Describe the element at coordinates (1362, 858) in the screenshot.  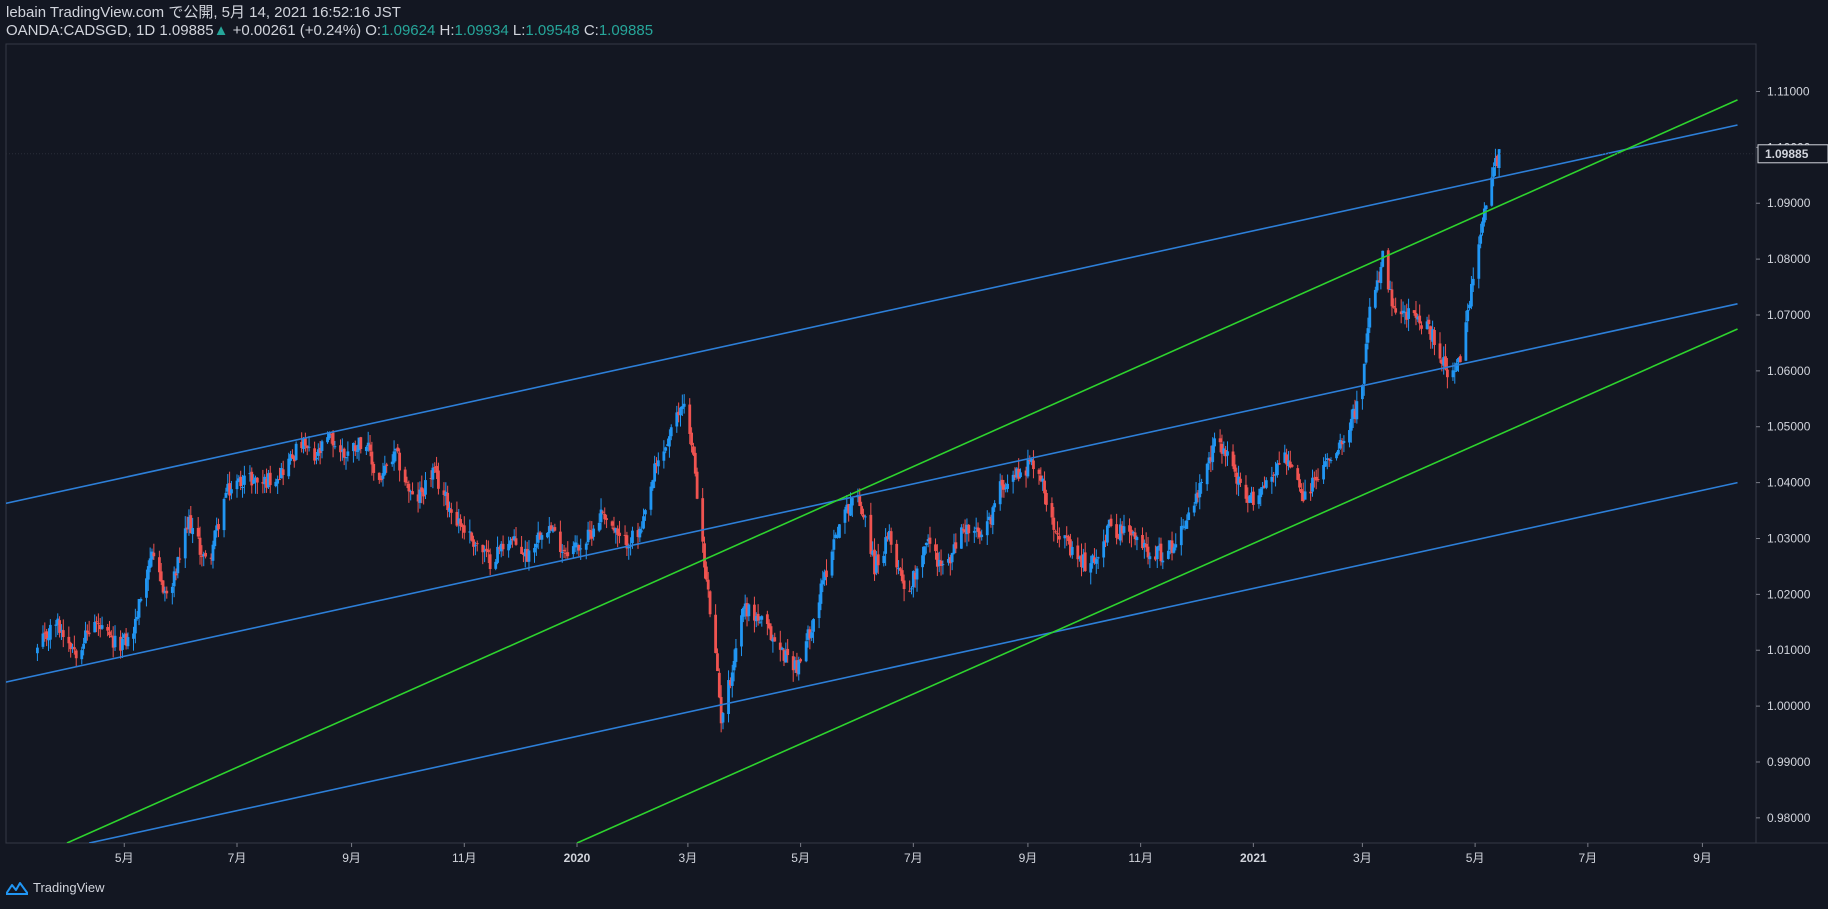
I see `x-tick-label: 3月` at that location.